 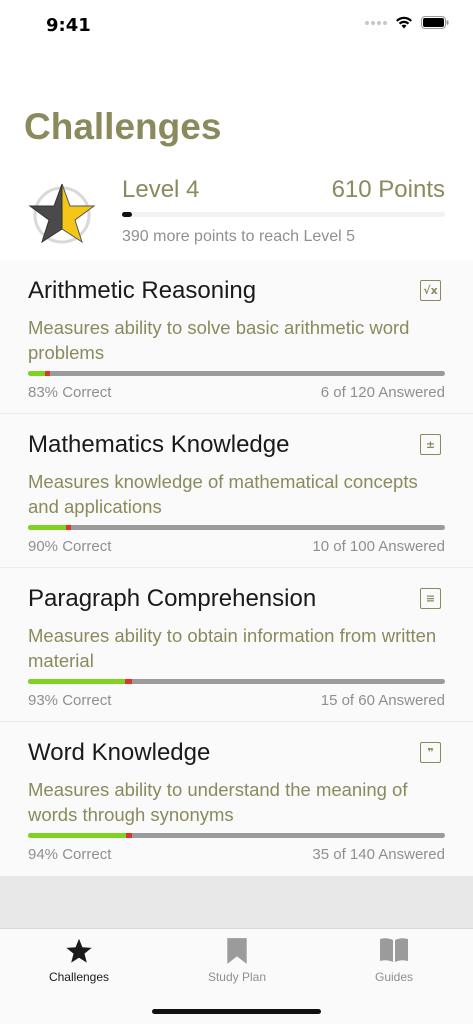 I want to click on signal-icon, so click(x=376, y=22).